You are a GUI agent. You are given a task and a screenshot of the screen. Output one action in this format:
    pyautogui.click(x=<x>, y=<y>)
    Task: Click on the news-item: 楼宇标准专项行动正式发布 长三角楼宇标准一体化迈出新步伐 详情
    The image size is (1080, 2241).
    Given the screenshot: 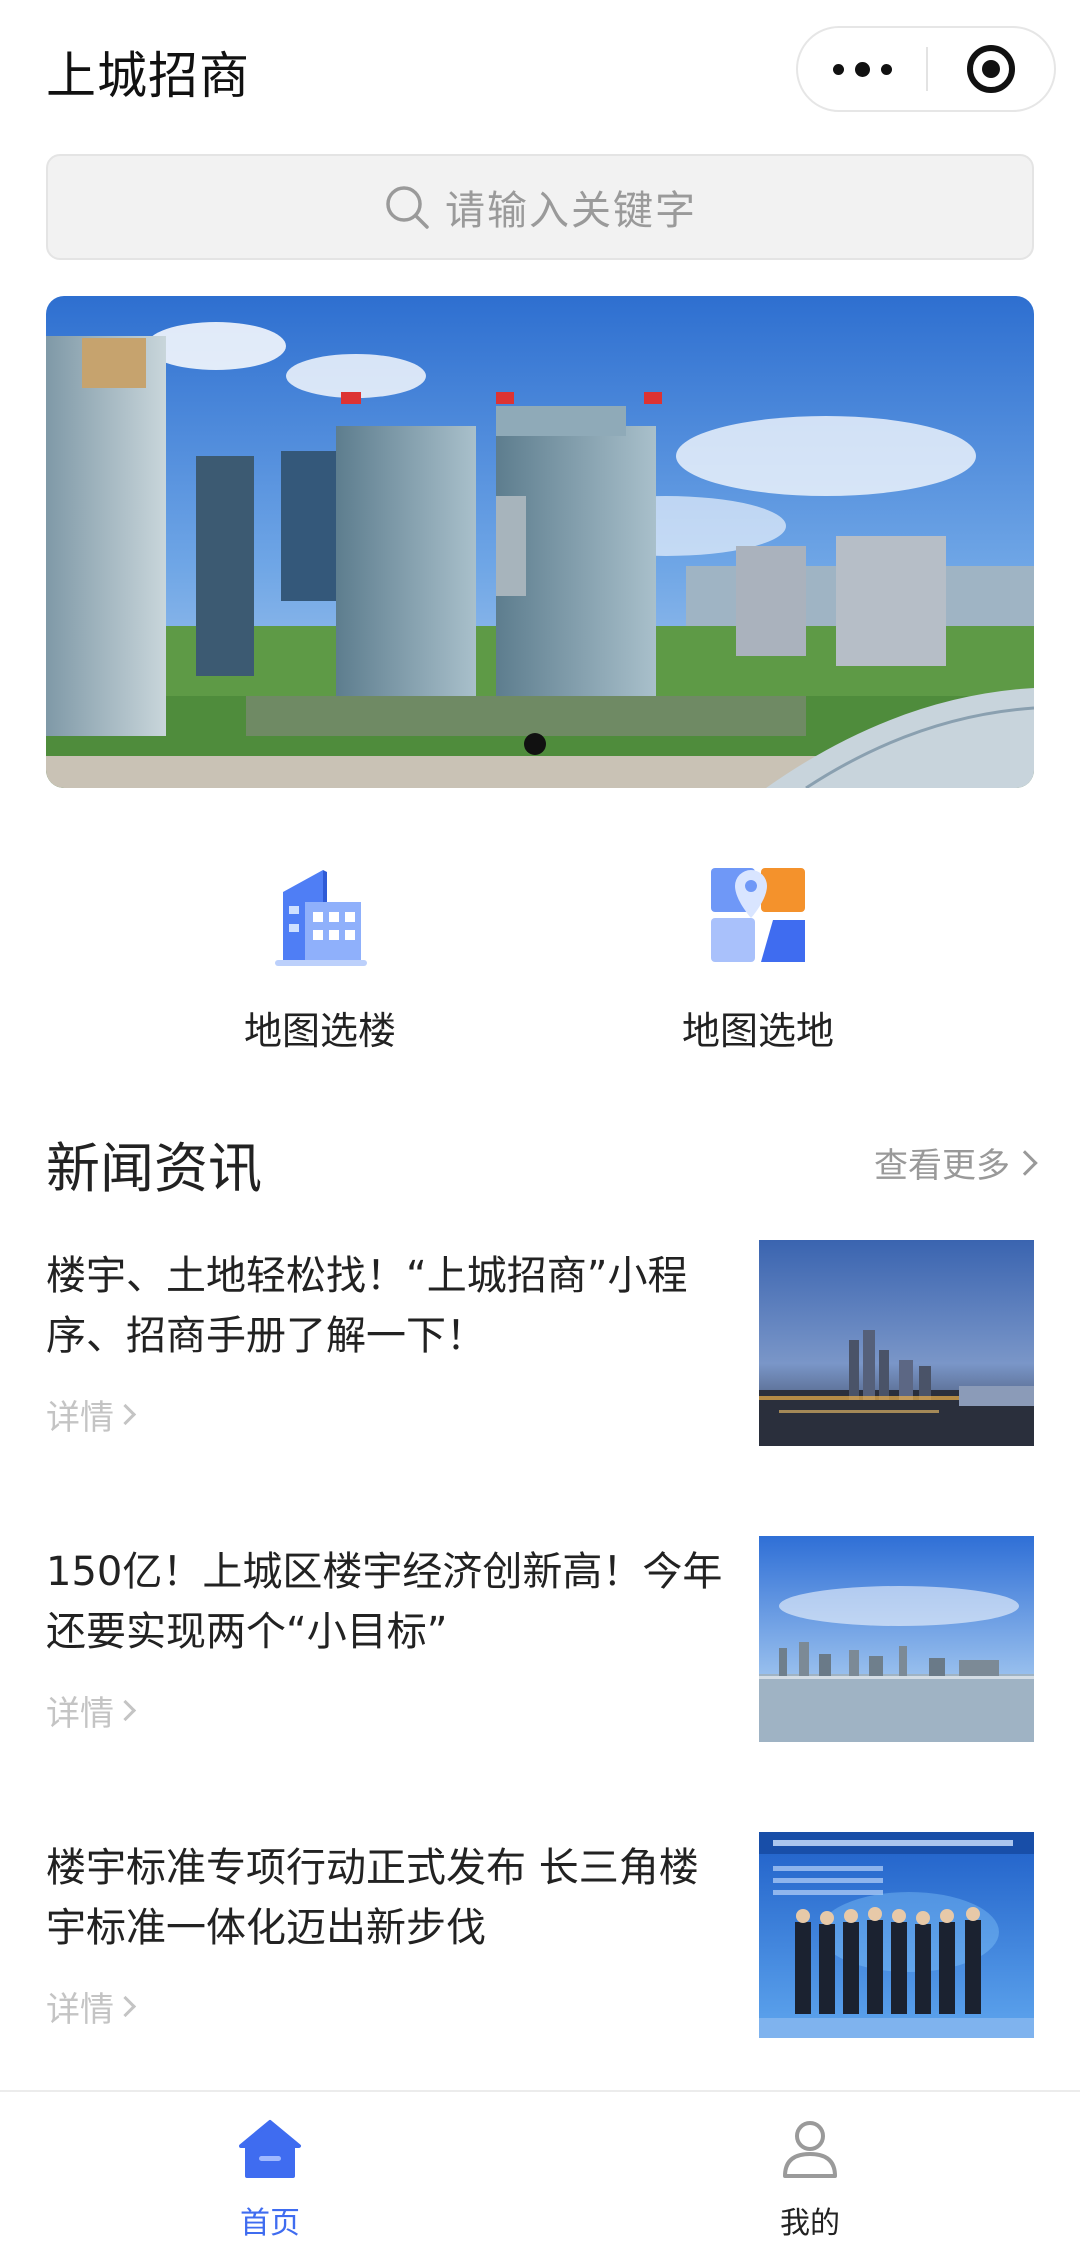 What is the action you would take?
    pyautogui.click(x=540, y=1937)
    